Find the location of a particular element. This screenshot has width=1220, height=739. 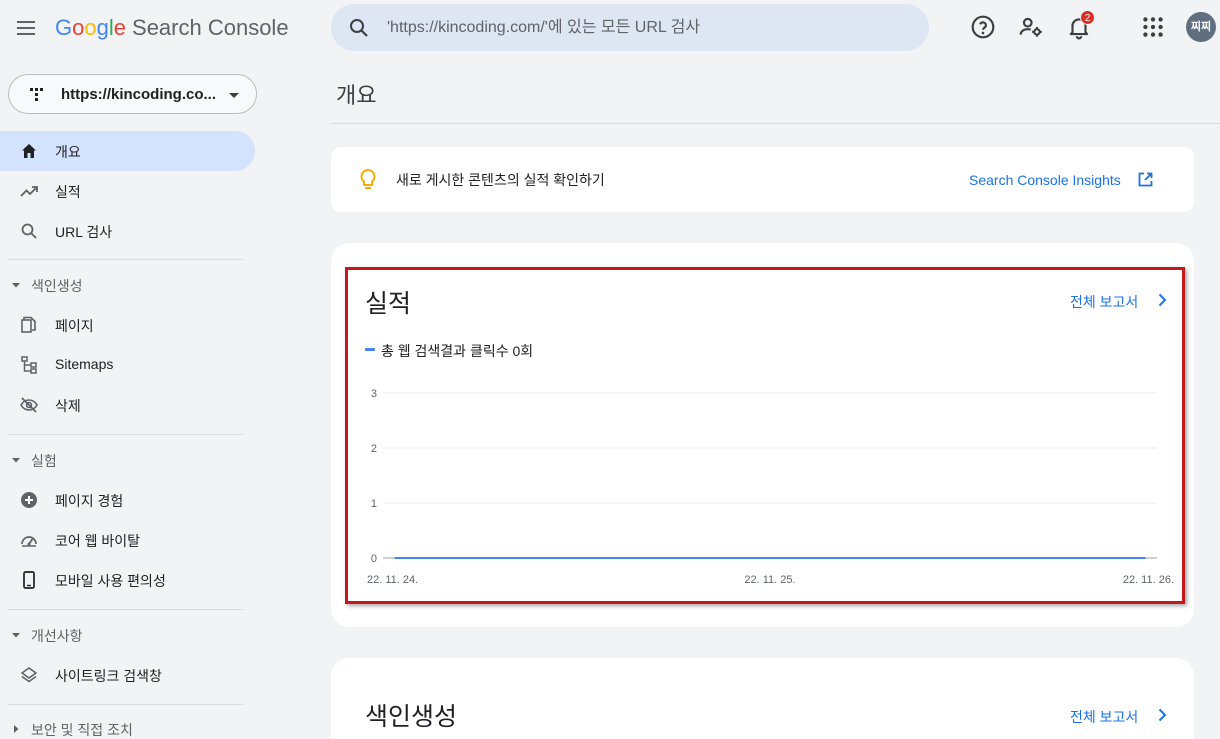

caret-right-icon is located at coordinates (16, 729).